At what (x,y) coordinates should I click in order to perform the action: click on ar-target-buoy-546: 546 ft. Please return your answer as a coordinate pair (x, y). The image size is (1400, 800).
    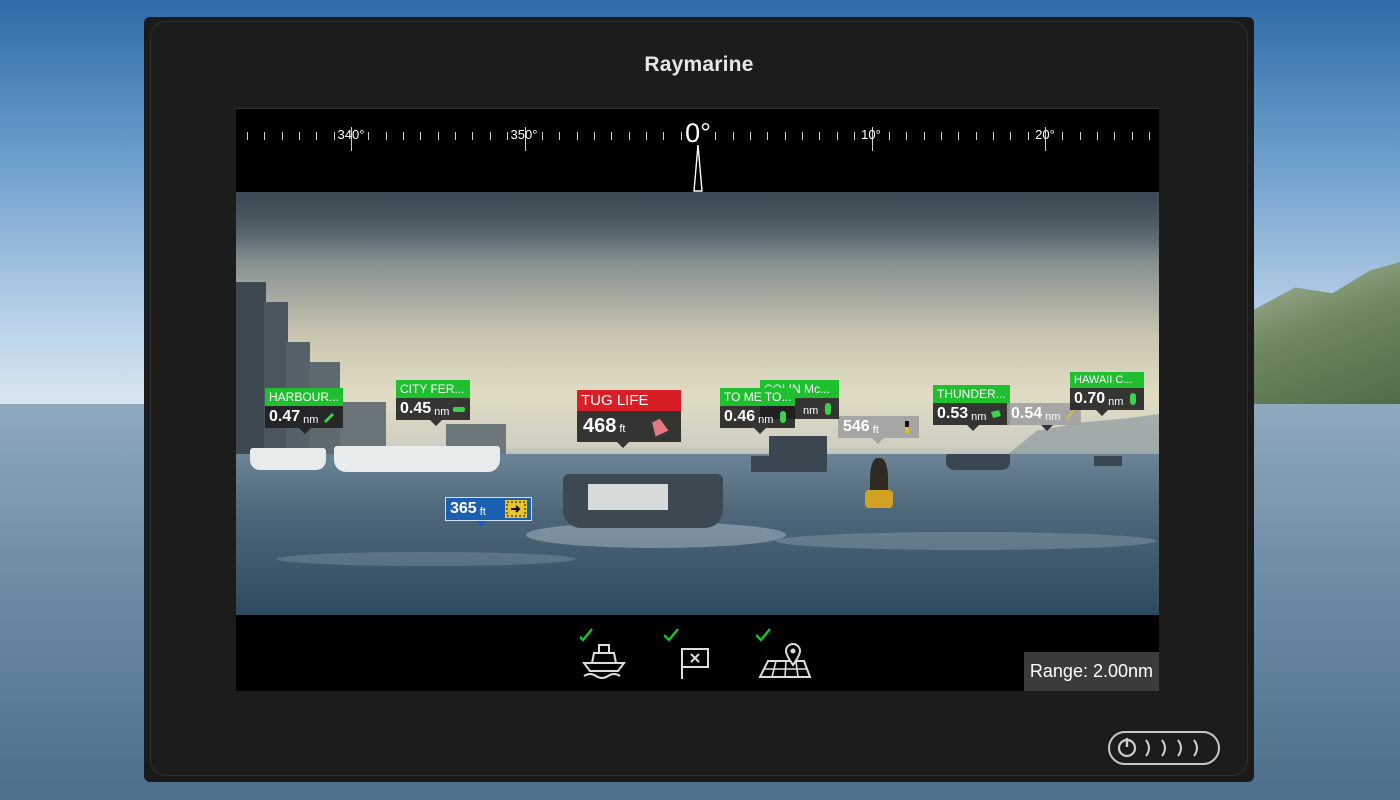
    Looking at the image, I should click on (878, 430).